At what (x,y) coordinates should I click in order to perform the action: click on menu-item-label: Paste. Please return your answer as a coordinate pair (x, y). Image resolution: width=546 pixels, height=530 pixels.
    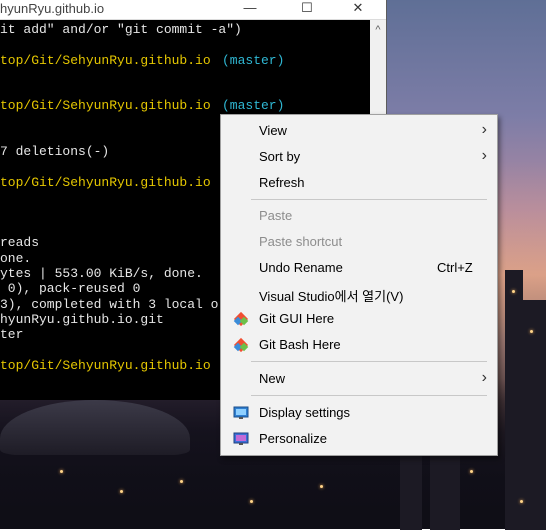
    Looking at the image, I should click on (276, 215).